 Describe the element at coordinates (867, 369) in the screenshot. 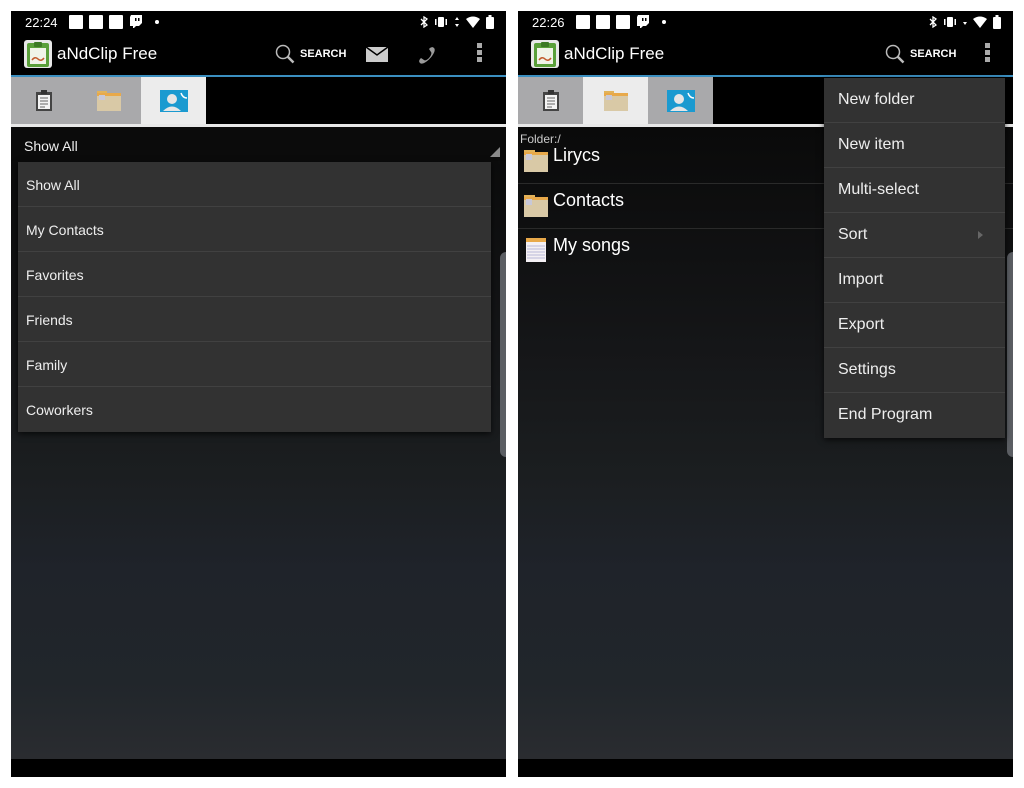

I see `menu-label: Settings` at that location.